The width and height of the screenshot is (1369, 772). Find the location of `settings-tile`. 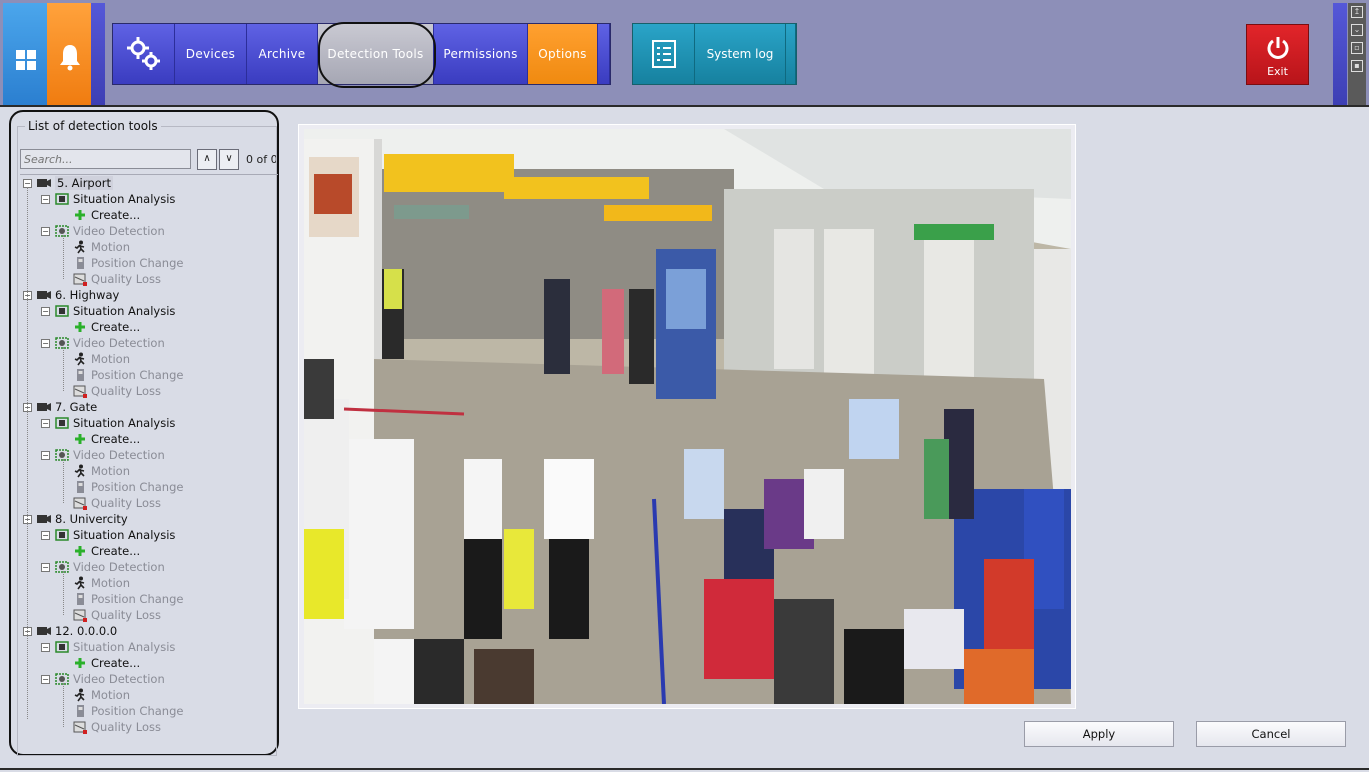

settings-tile is located at coordinates (144, 54).